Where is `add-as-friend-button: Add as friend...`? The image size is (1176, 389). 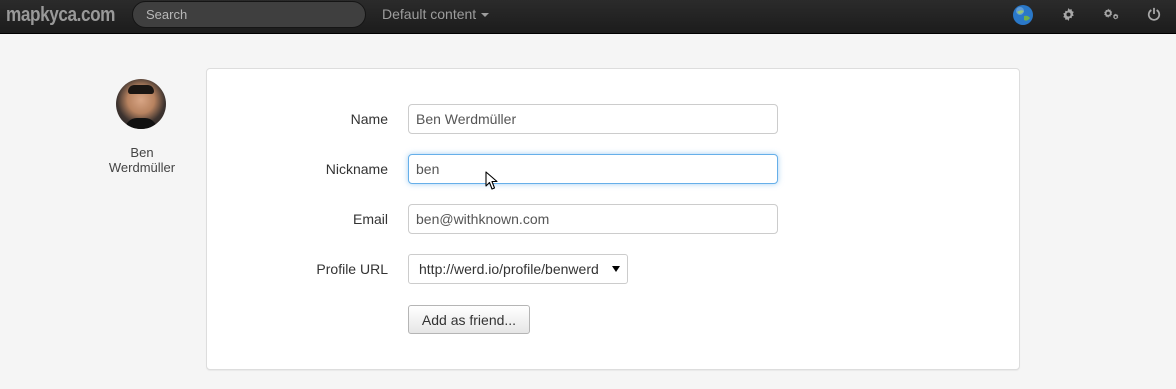
add-as-friend-button: Add as friend... is located at coordinates (469, 319).